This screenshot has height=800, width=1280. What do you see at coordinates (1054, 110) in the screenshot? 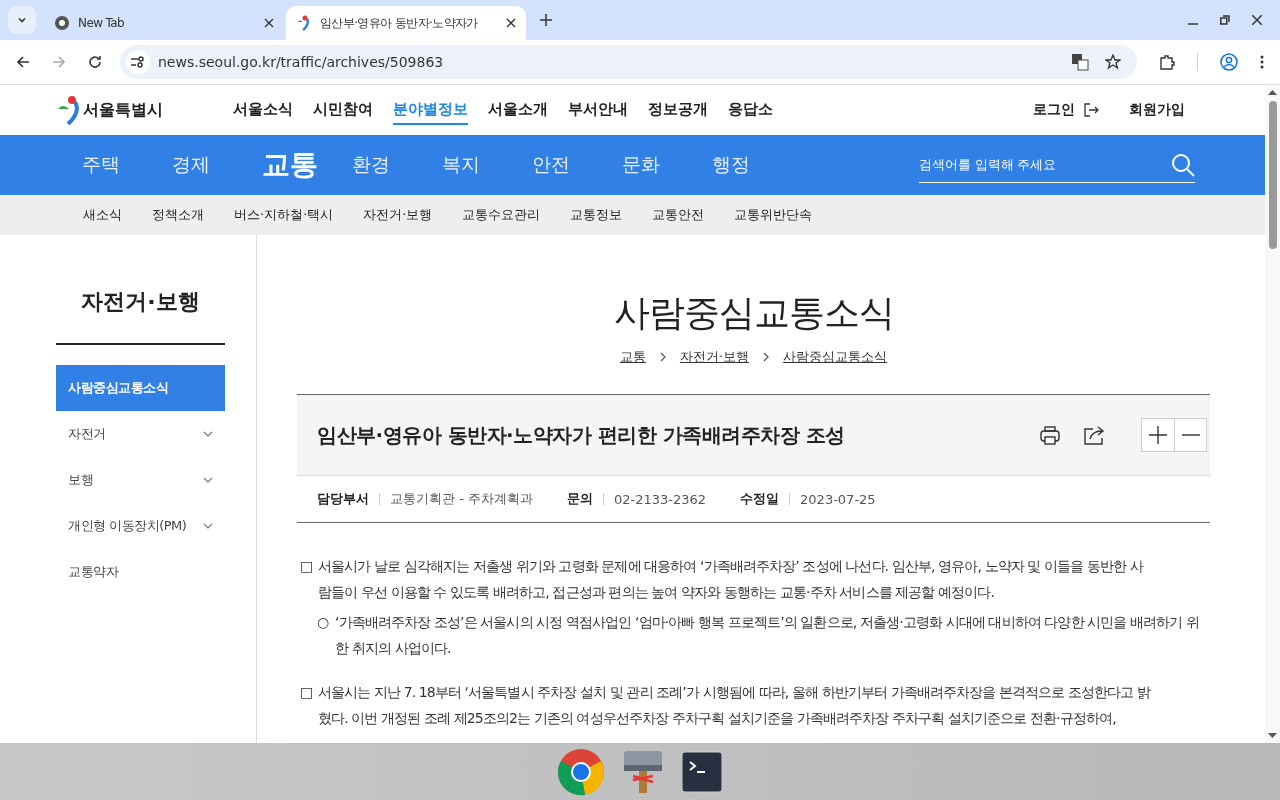
I see `login-link: 로그인` at bounding box center [1054, 110].